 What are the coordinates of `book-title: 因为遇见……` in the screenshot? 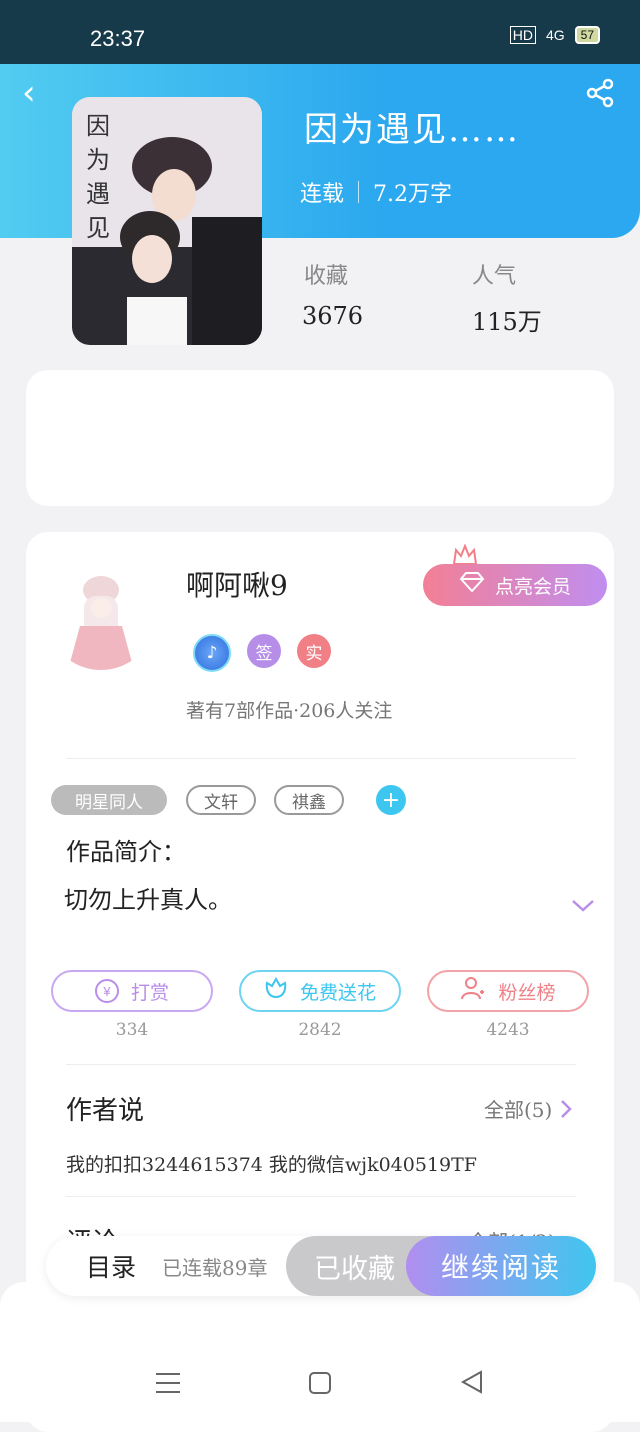 It's located at (412, 130).